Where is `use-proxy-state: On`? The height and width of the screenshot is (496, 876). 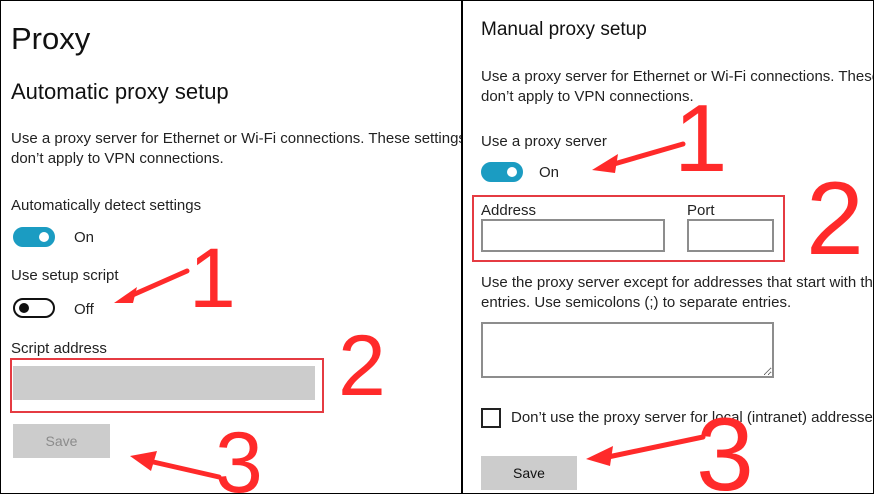
use-proxy-state: On is located at coordinates (549, 172).